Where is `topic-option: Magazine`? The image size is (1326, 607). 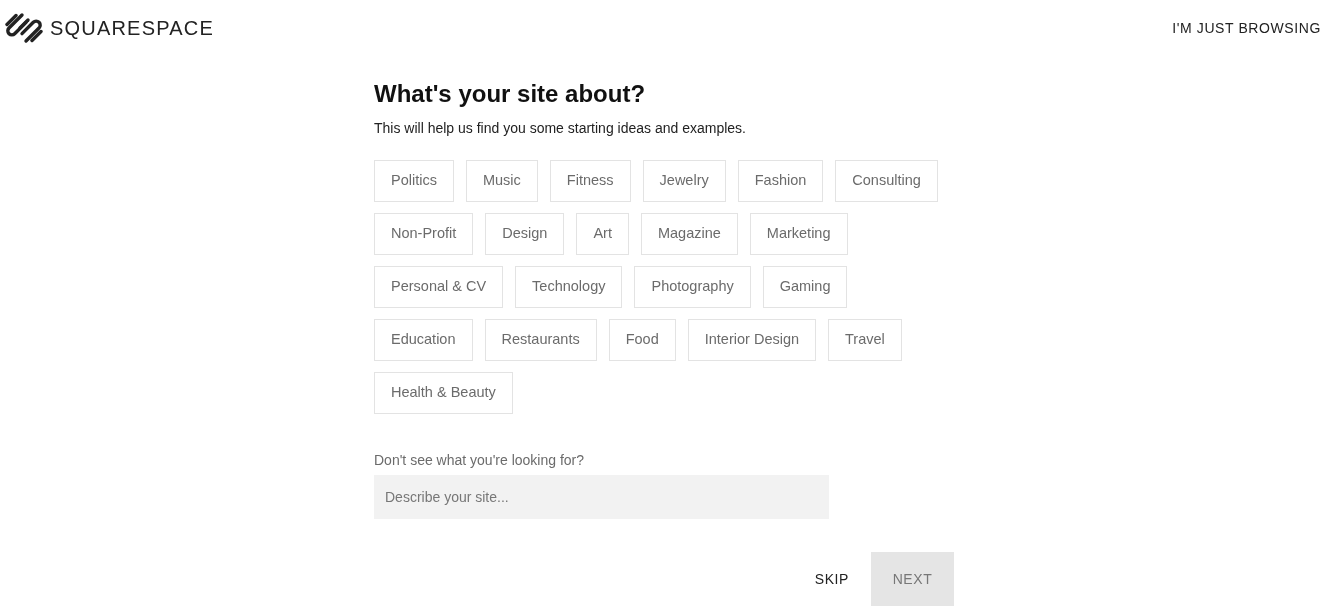 topic-option: Magazine is located at coordinates (689, 234).